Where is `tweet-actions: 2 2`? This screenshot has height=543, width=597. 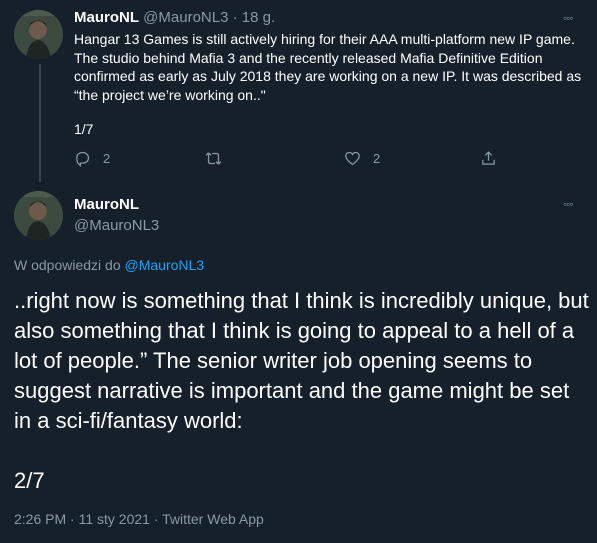 tweet-actions: 2 2 is located at coordinates (289, 161).